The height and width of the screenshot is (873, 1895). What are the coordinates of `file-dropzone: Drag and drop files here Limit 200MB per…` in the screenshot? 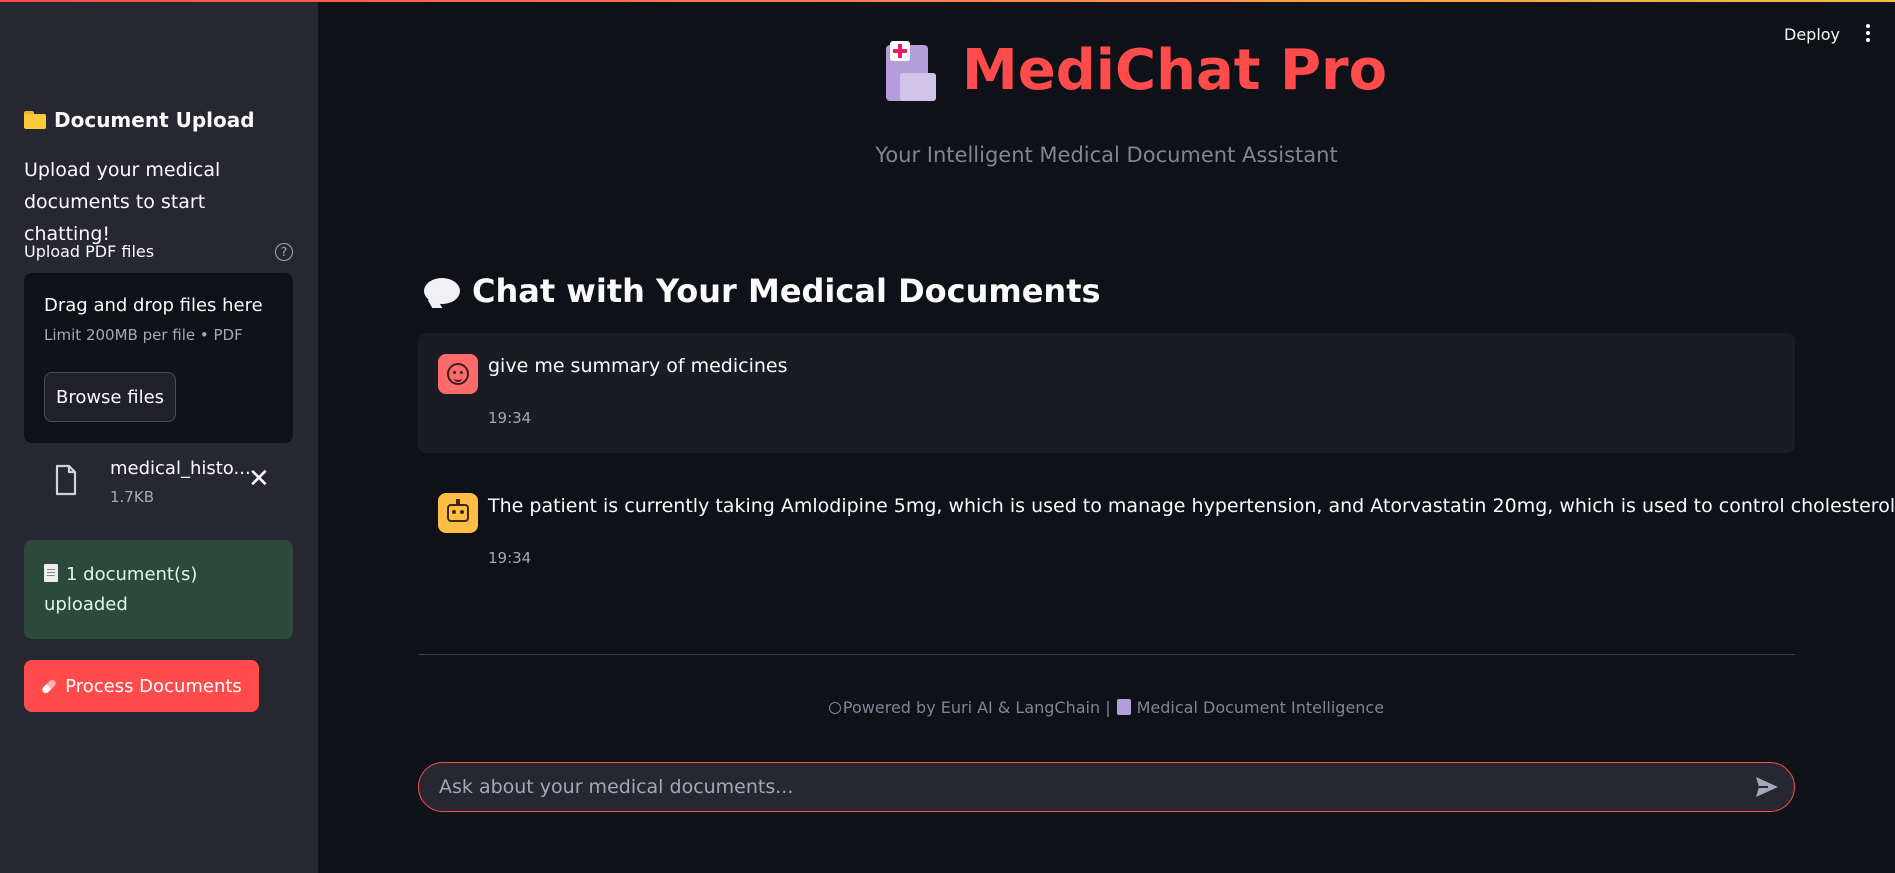 It's located at (158, 358).